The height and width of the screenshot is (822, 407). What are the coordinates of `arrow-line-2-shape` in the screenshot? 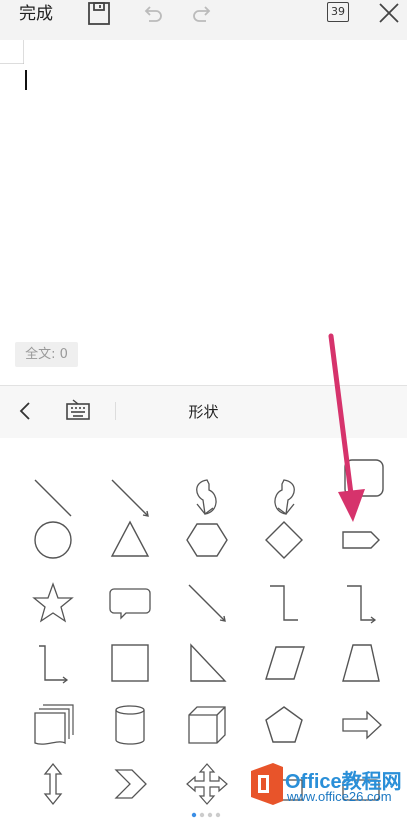 It's located at (207, 603).